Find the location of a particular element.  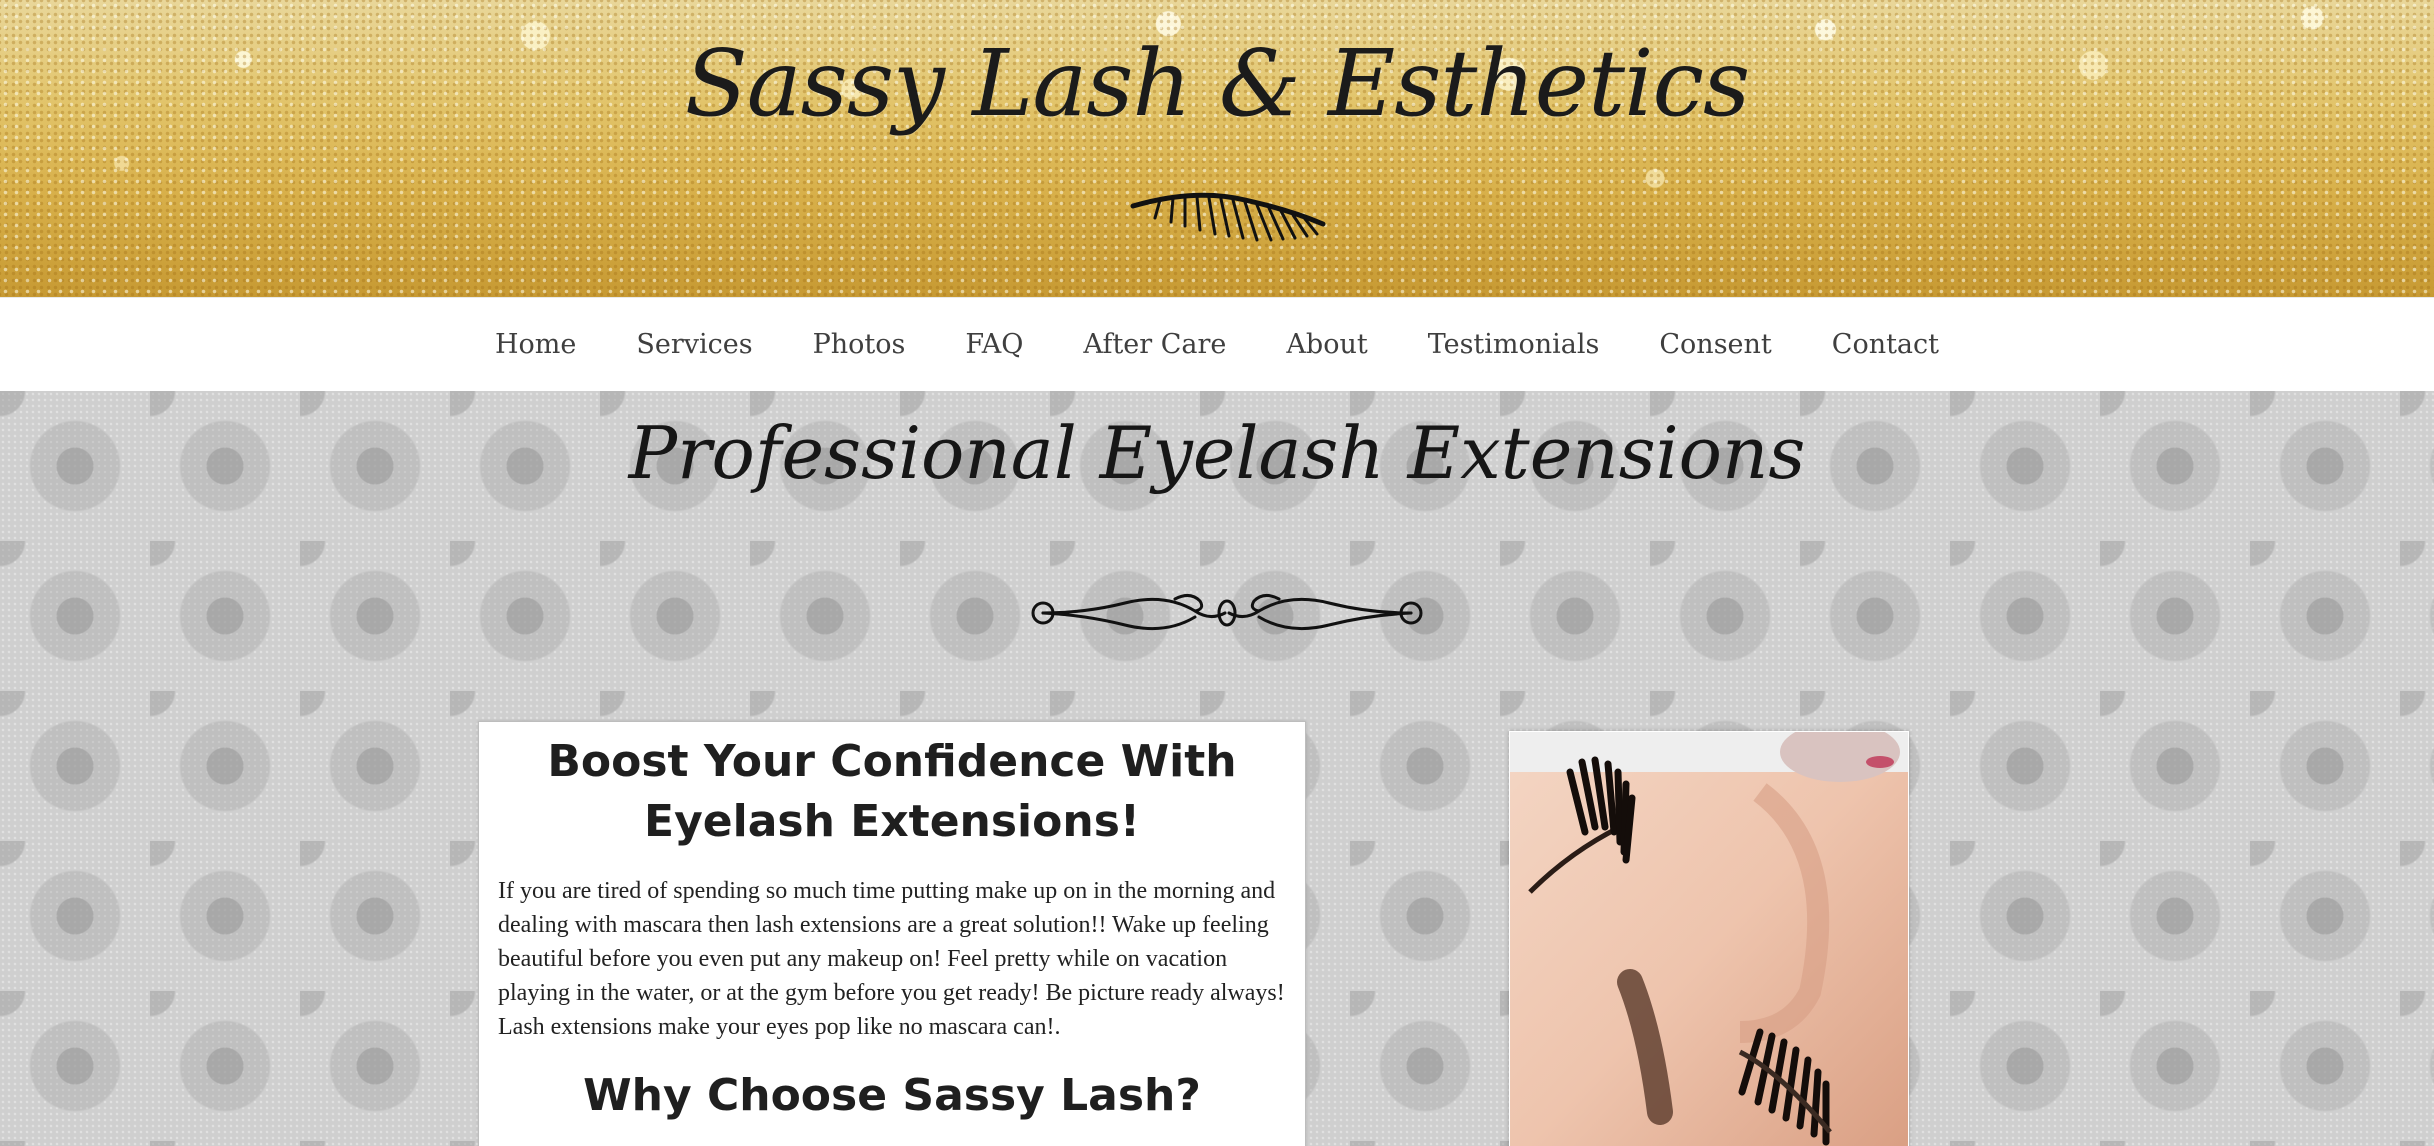

flourish-divider-icon is located at coordinates (1227, 612).